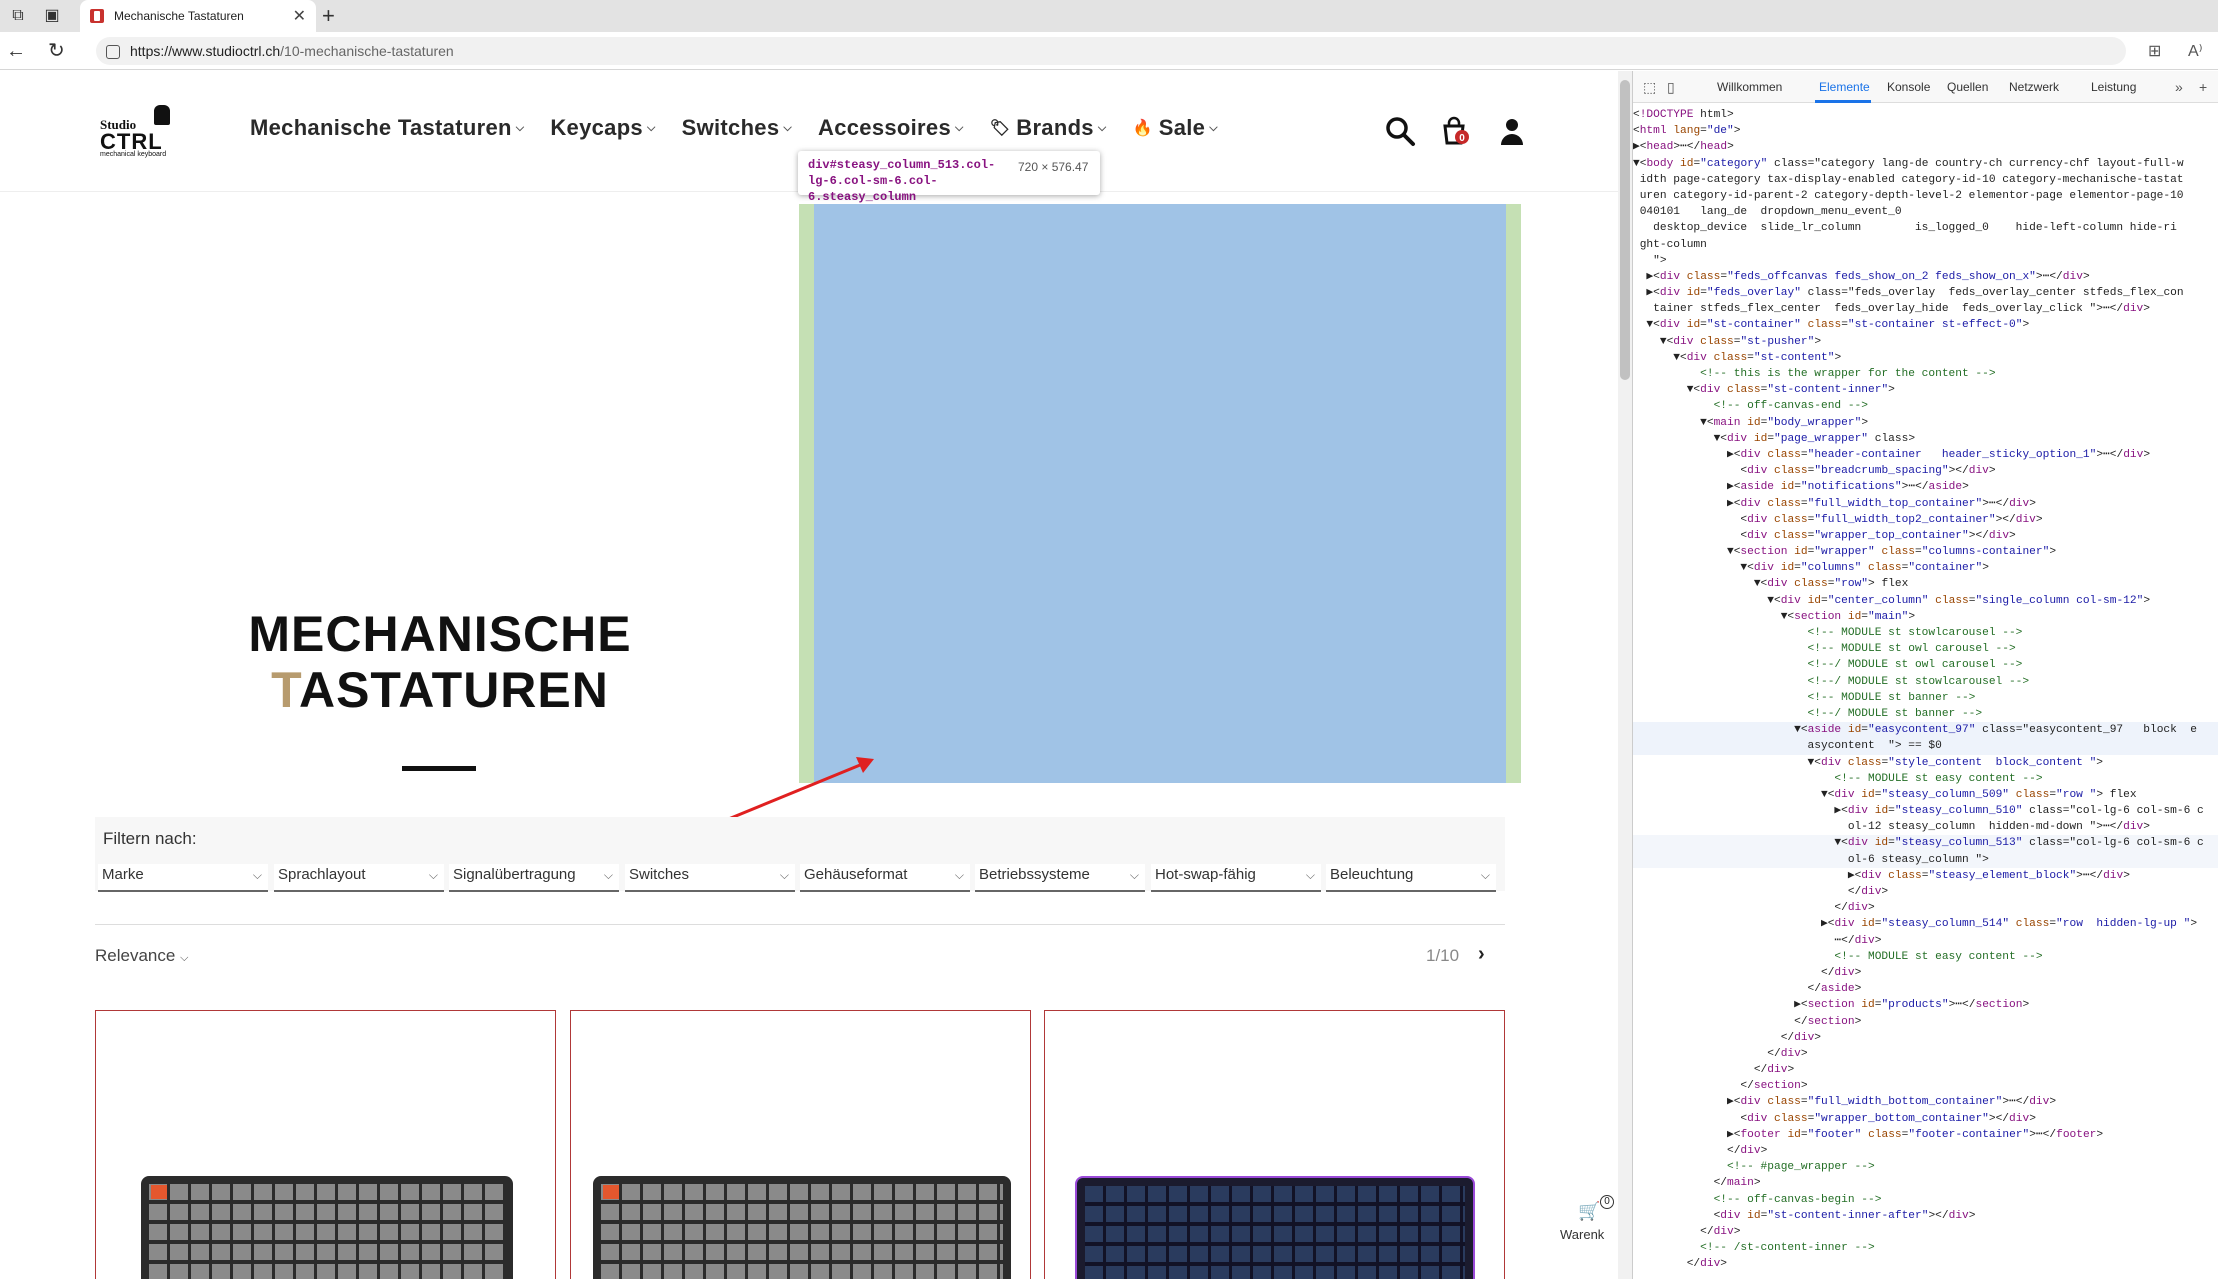 The width and height of the screenshot is (2218, 1279). What do you see at coordinates (1749, 87) in the screenshot?
I see `devtools-tab-willkommen: Willkommen` at bounding box center [1749, 87].